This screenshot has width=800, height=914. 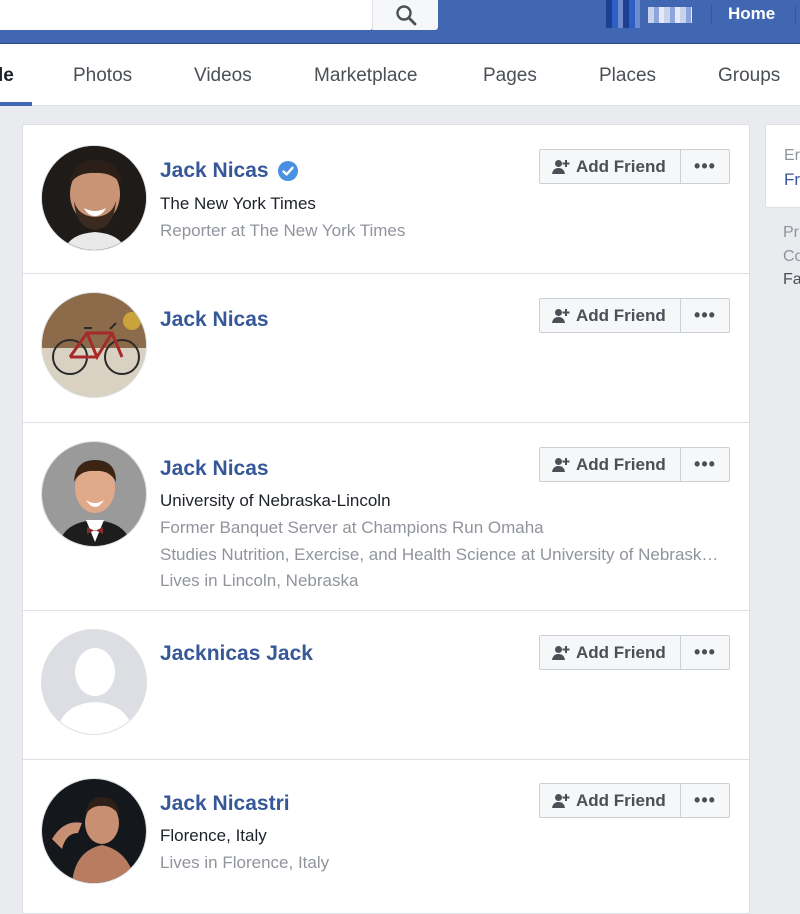 I want to click on list-item: Jack Nicas Add Friend •••, so click(x=386, y=348).